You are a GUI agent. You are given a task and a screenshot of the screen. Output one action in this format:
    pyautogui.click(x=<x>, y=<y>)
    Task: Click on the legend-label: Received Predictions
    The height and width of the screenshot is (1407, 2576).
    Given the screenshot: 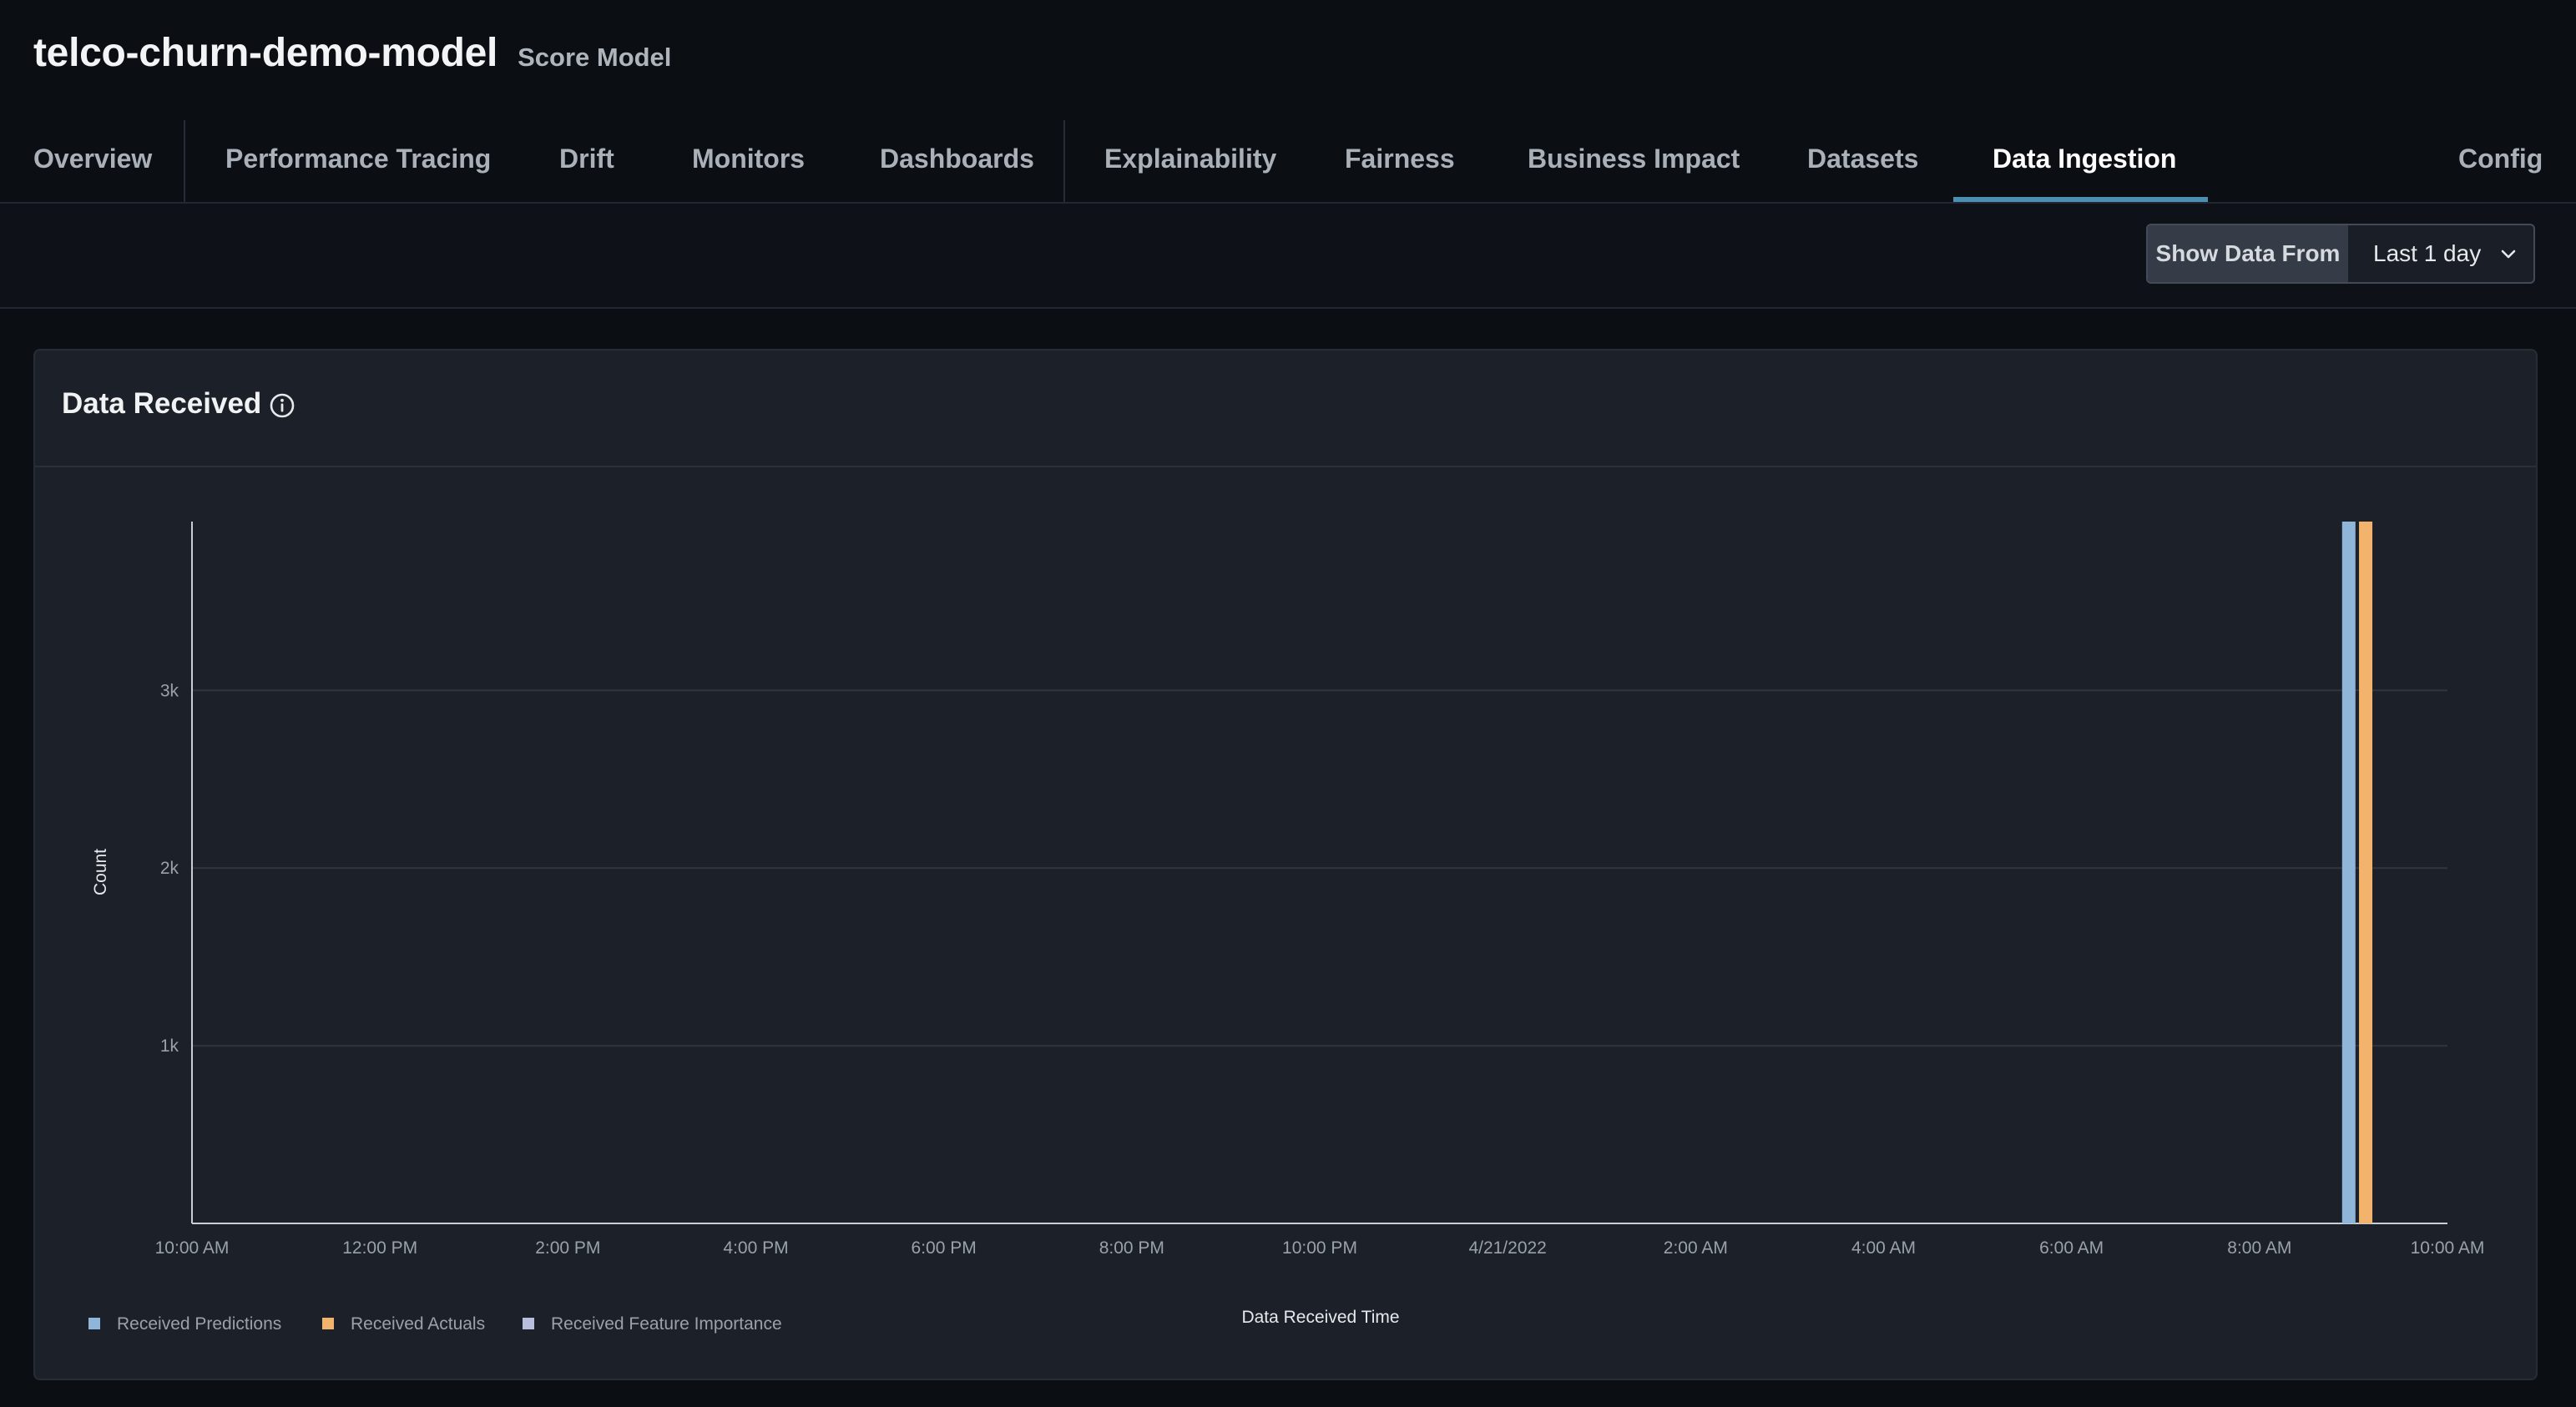 What is the action you would take?
    pyautogui.click(x=199, y=1324)
    